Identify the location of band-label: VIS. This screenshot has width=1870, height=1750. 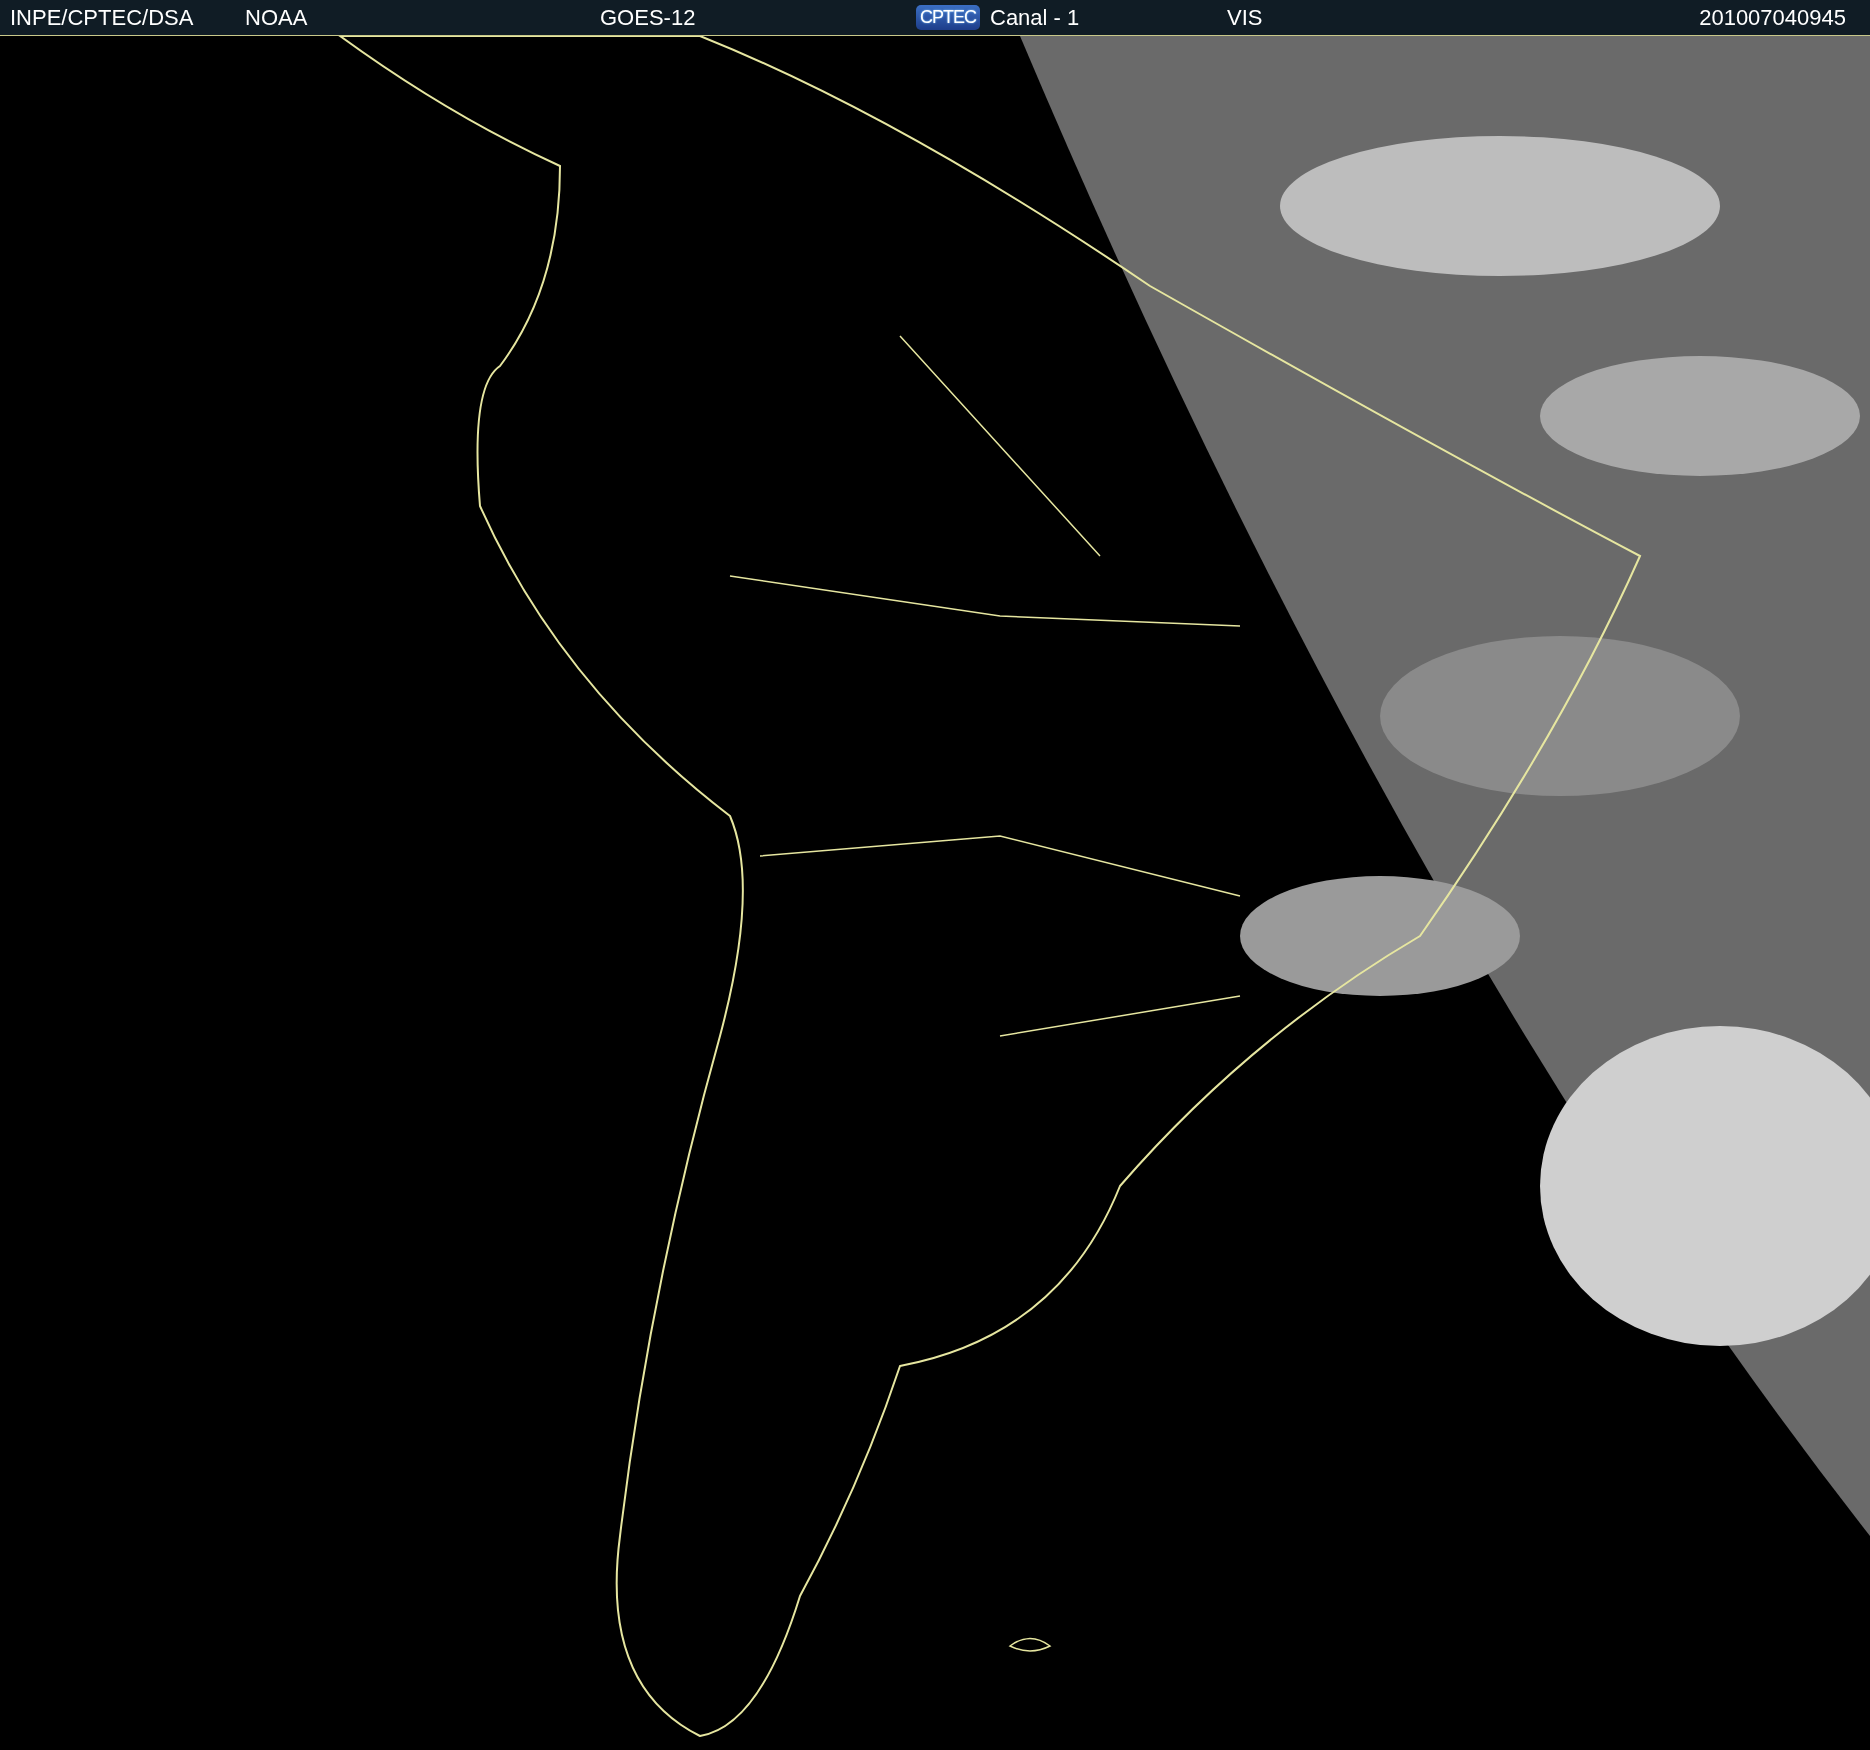
(1245, 17).